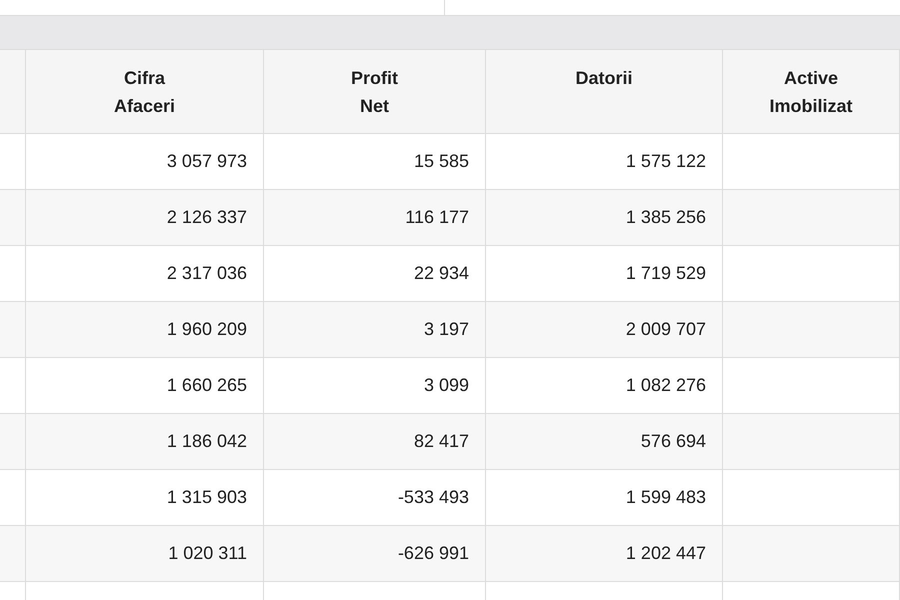 This screenshot has height=600, width=900. What do you see at coordinates (666, 161) in the screenshot?
I see `table-cell-text: 1 575 122` at bounding box center [666, 161].